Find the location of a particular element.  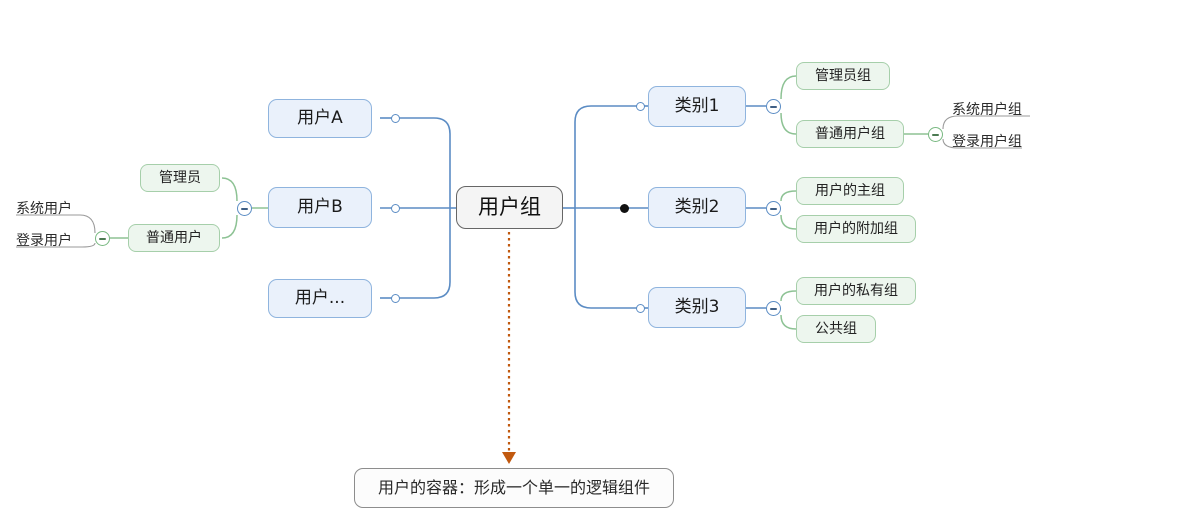

node-label: 管理员 is located at coordinates (180, 178).